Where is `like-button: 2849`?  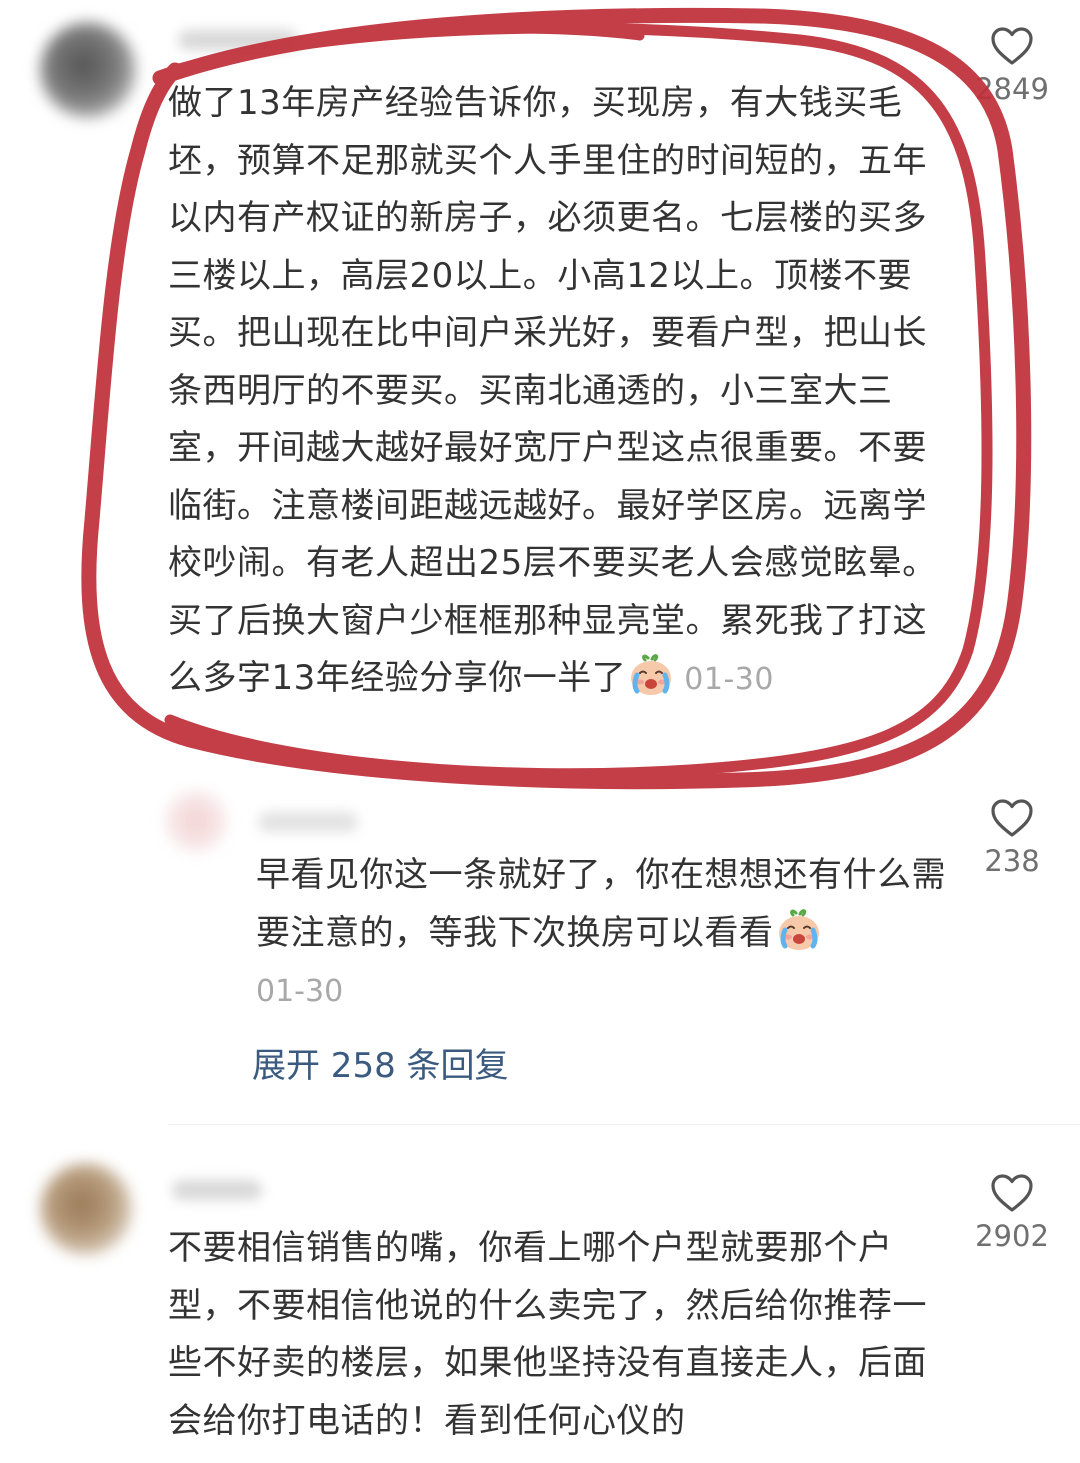
like-button: 2849 is located at coordinates (1012, 66).